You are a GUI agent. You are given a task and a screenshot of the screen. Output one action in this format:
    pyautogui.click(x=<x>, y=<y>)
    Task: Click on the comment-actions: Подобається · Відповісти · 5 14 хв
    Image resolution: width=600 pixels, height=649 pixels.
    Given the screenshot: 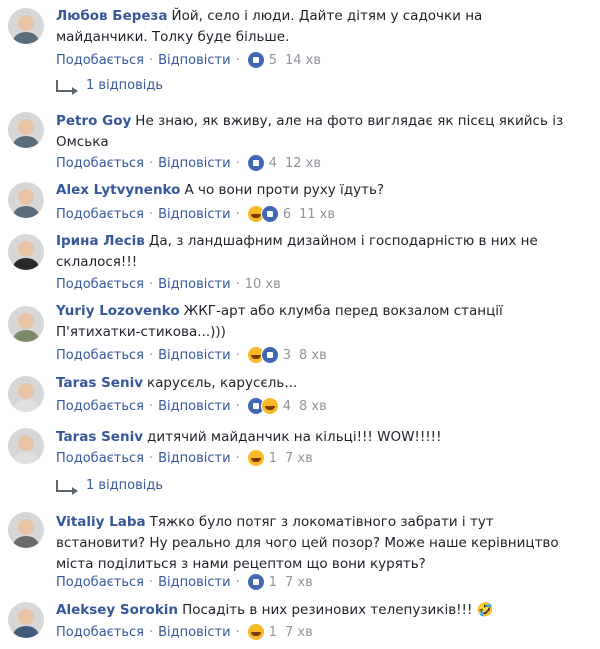 What is the action you would take?
    pyautogui.click(x=188, y=60)
    